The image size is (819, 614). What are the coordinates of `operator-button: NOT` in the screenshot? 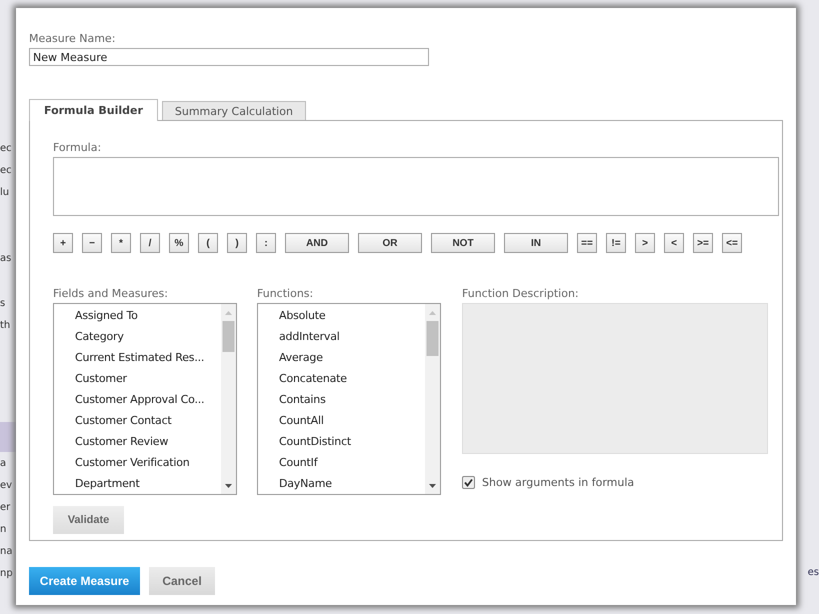 It's located at (463, 243).